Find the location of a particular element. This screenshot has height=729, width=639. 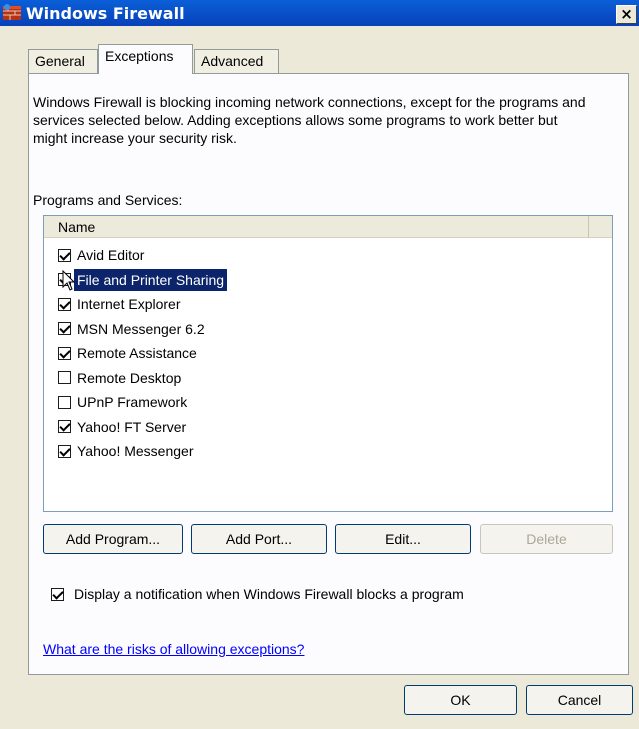

mouse-pointer-icon is located at coordinates (69, 280).